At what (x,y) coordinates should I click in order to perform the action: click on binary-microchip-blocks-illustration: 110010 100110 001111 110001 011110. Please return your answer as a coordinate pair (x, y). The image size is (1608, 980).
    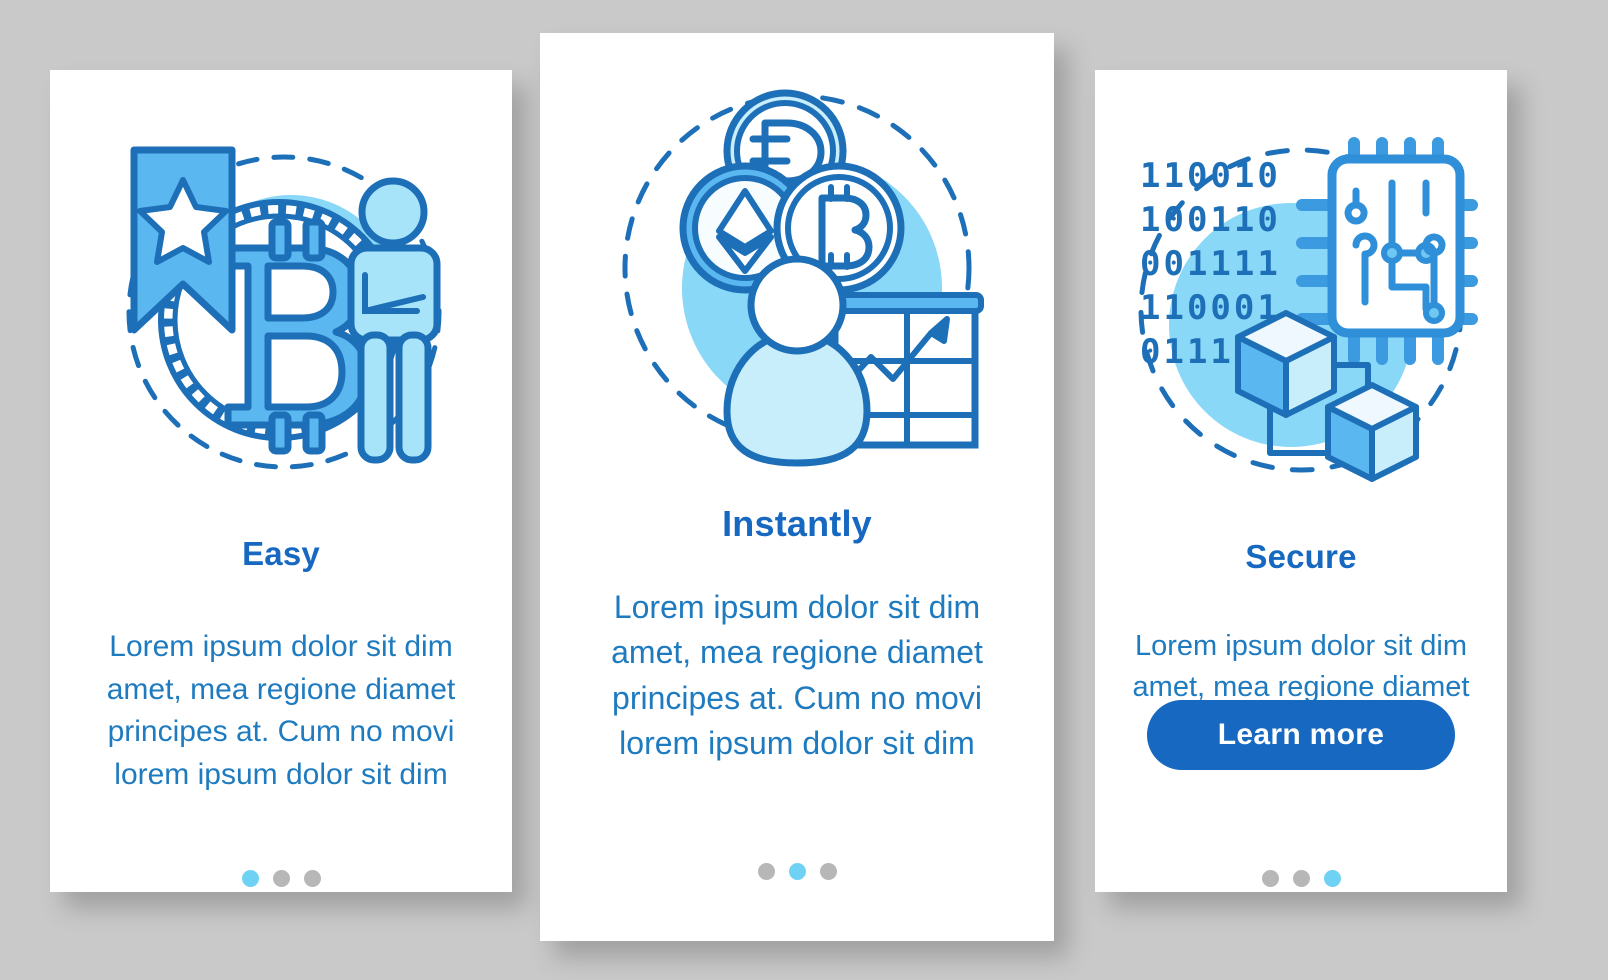
    Looking at the image, I should click on (1301, 310).